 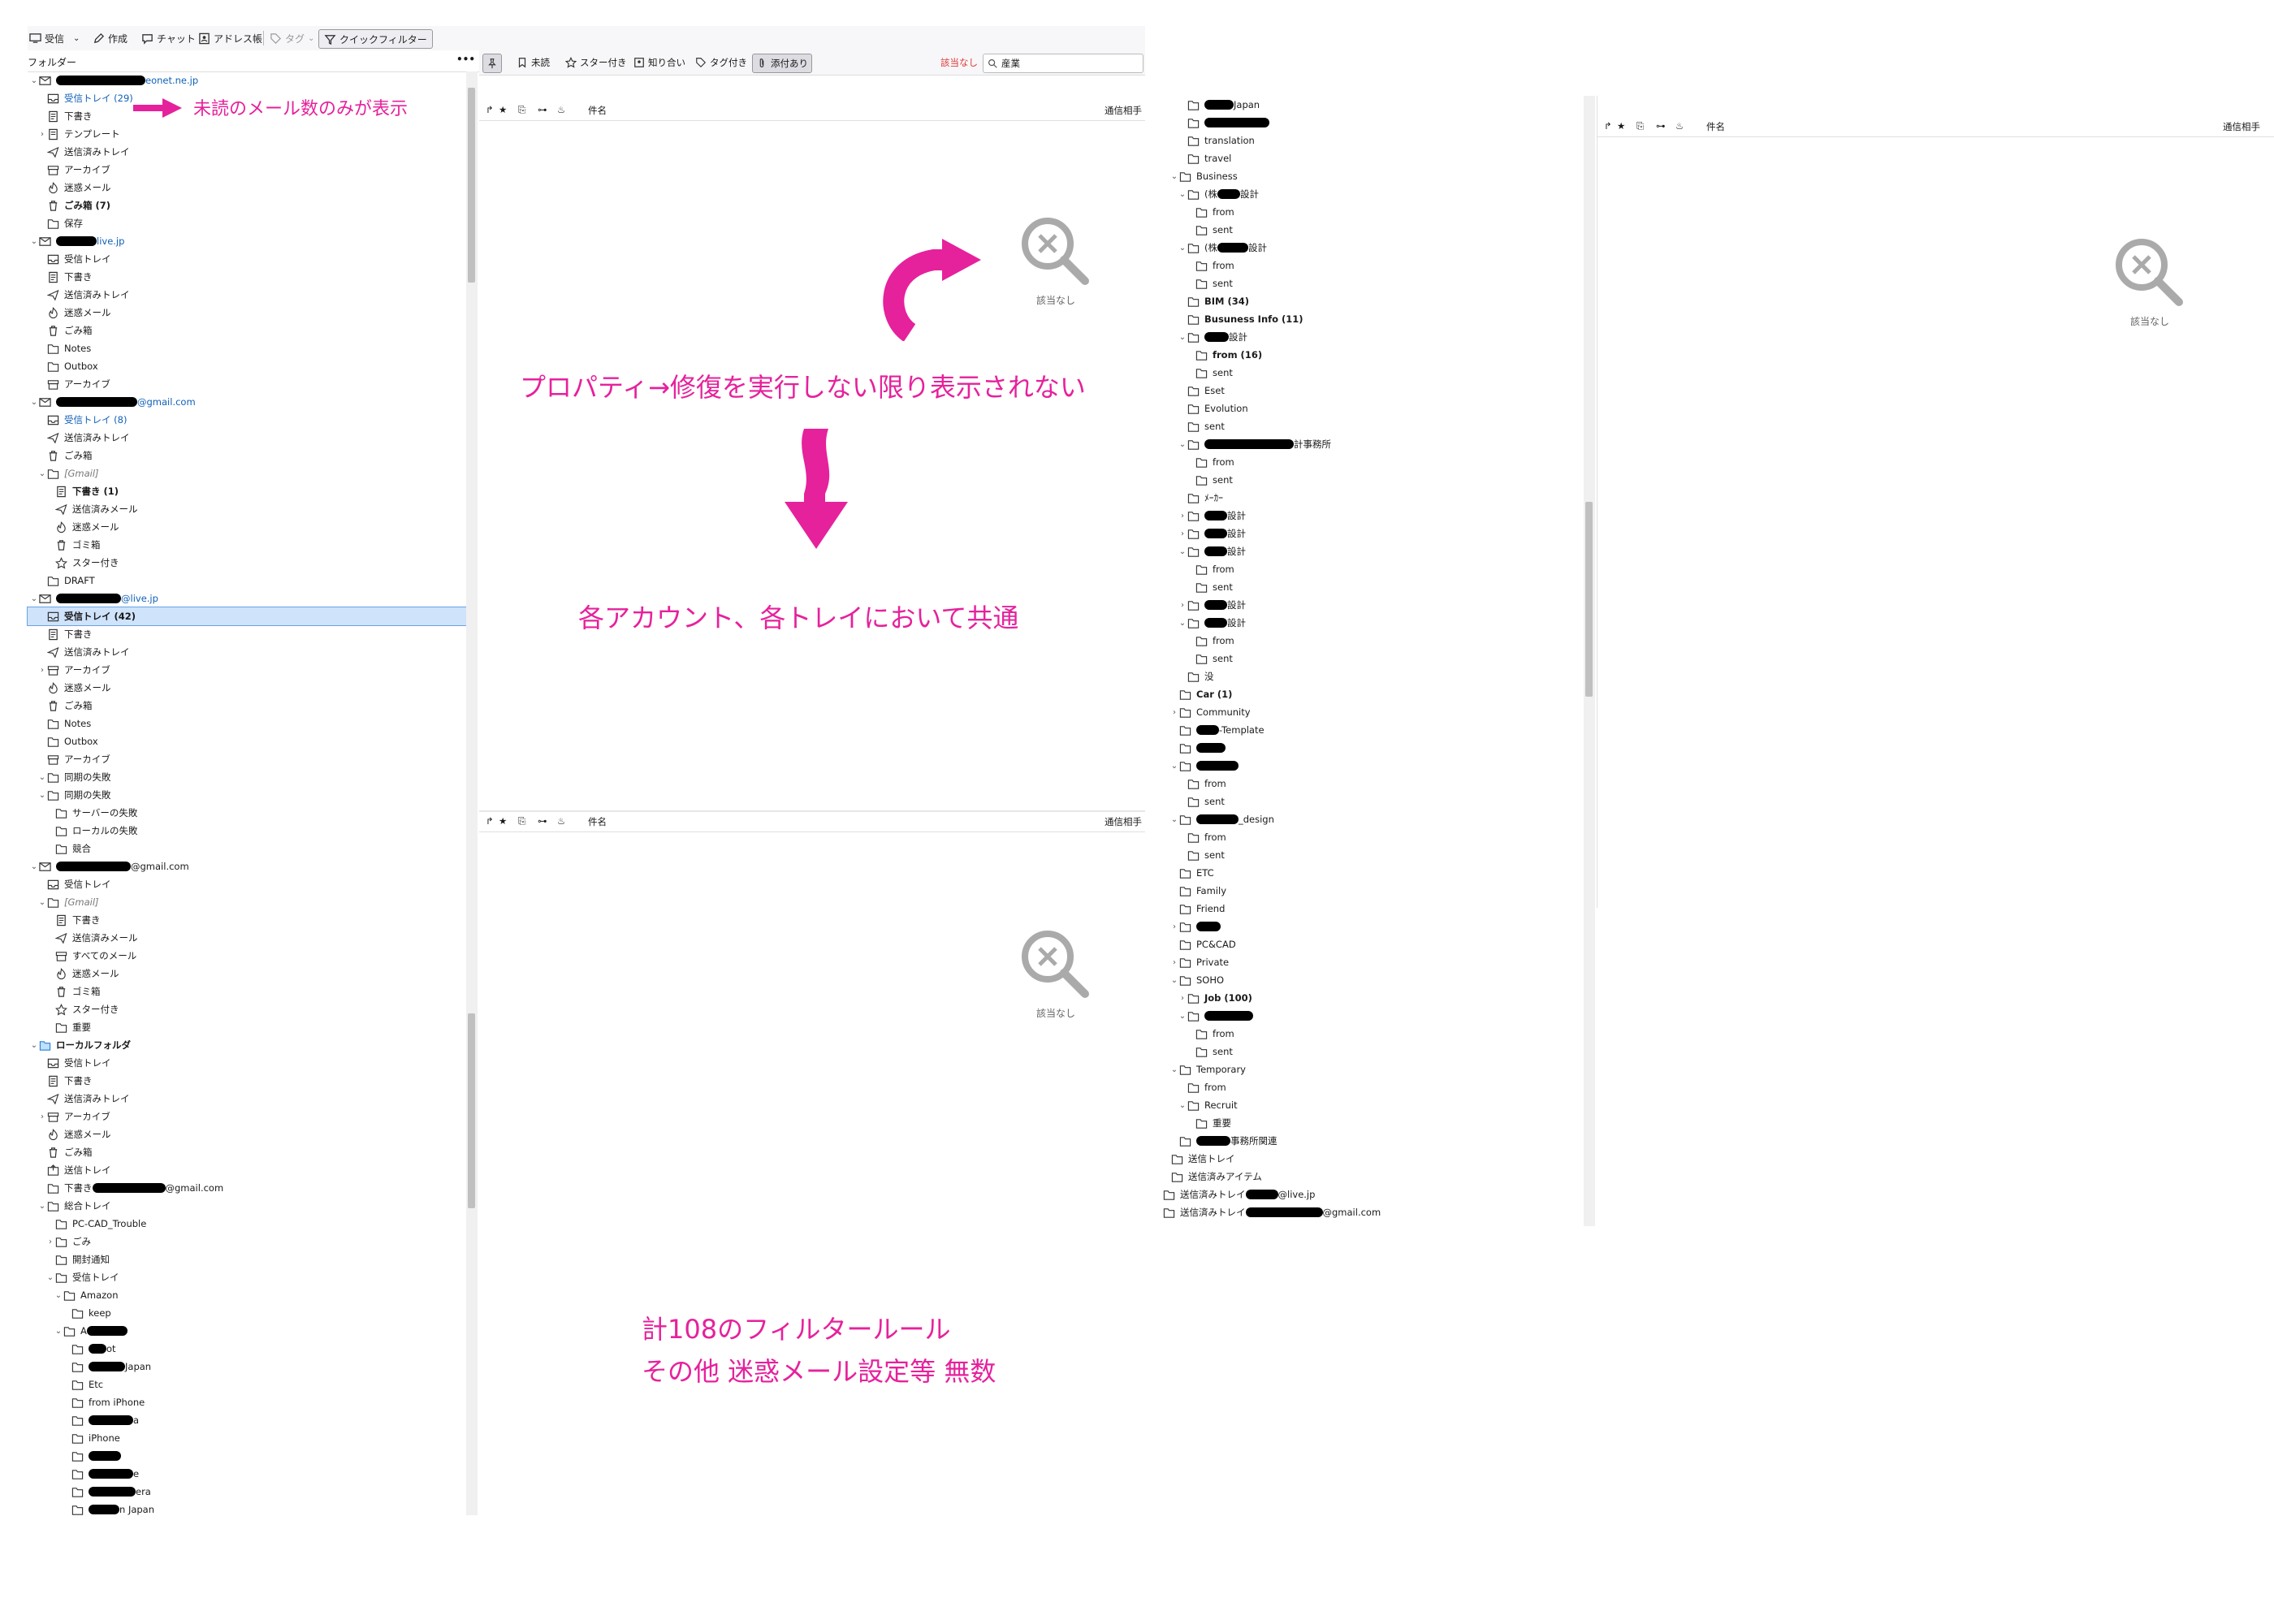 I want to click on unread-filter-button: 未読, so click(x=533, y=63).